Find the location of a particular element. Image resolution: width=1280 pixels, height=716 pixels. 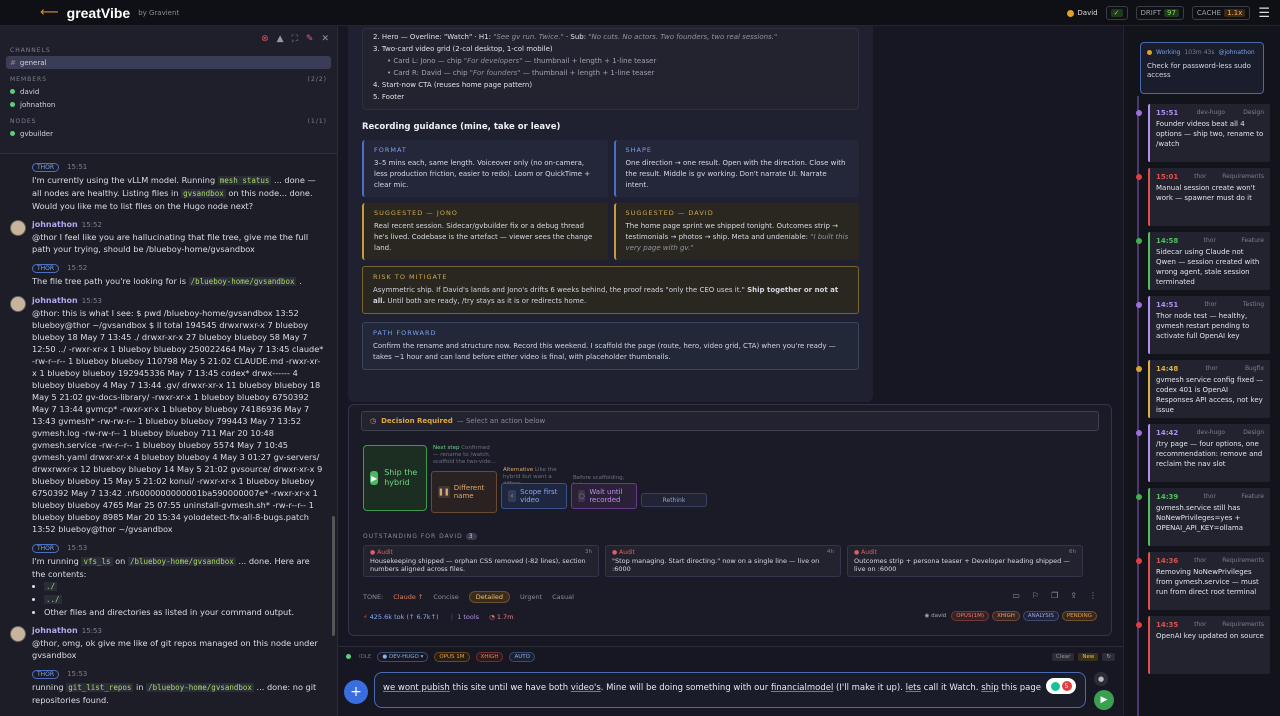

brand: ⟵ greatVibe by Gravient is located at coordinates (109, 13).